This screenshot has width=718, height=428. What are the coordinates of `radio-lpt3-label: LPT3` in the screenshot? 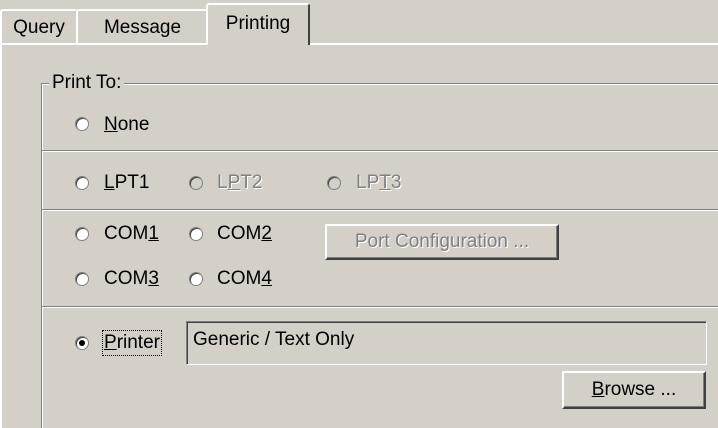 It's located at (378, 183).